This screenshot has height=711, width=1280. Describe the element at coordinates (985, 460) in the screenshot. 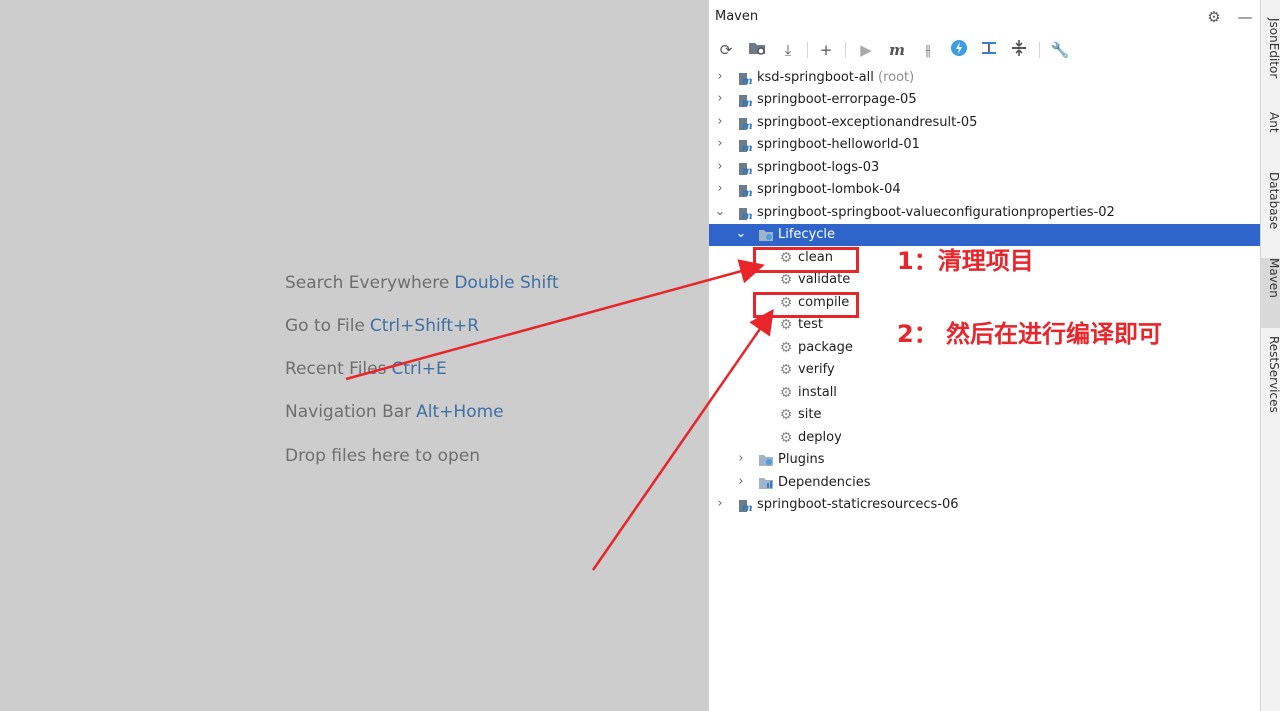

I see `tree-row-plugins: › Plugins` at that location.